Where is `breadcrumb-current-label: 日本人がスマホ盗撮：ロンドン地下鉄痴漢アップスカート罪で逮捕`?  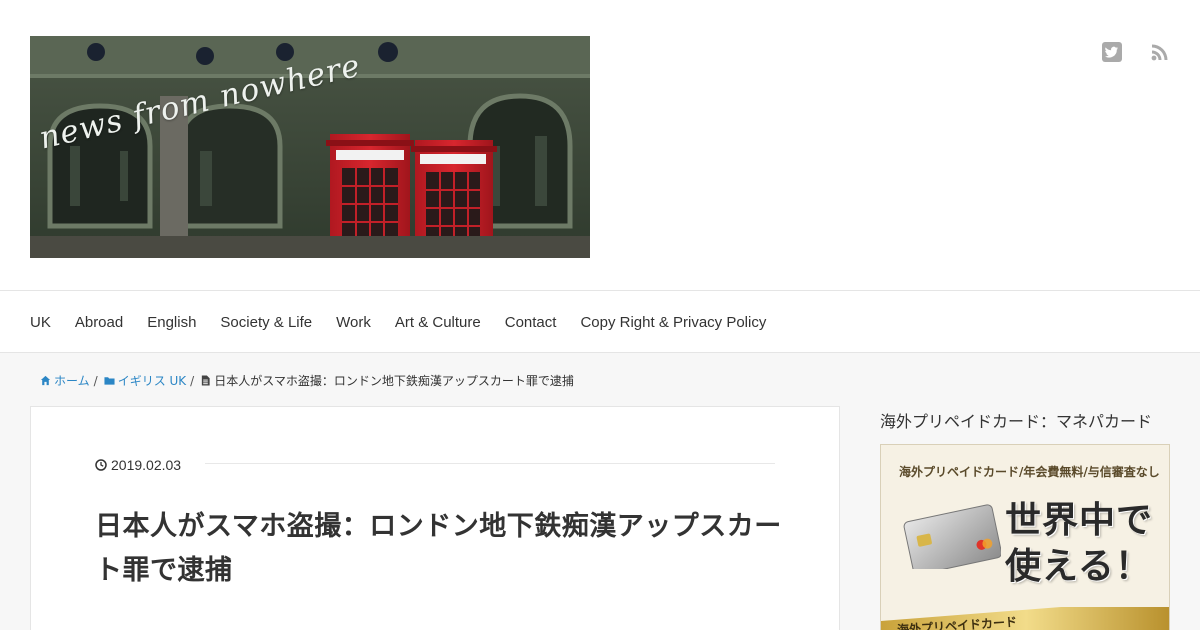
breadcrumb-current-label: 日本人がスマホ盗撮：ロンドン地下鉄痴漢アップスカート罪で逮捕 is located at coordinates (394, 381).